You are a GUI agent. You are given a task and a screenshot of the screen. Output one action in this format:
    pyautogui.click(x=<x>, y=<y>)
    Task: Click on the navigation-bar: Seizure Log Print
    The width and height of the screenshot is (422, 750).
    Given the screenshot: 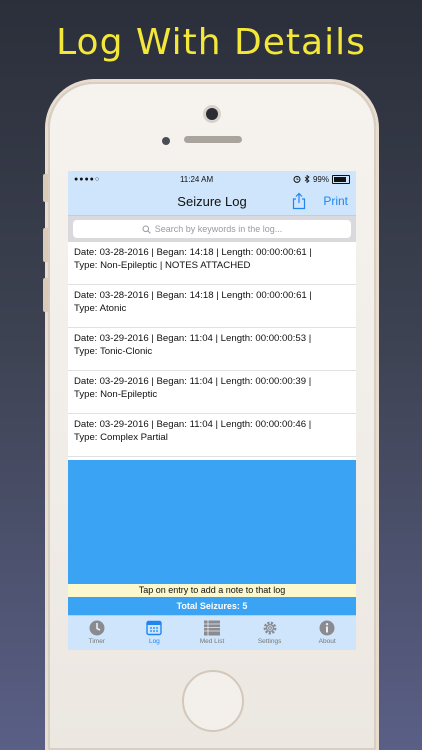 What is the action you would take?
    pyautogui.click(x=212, y=201)
    